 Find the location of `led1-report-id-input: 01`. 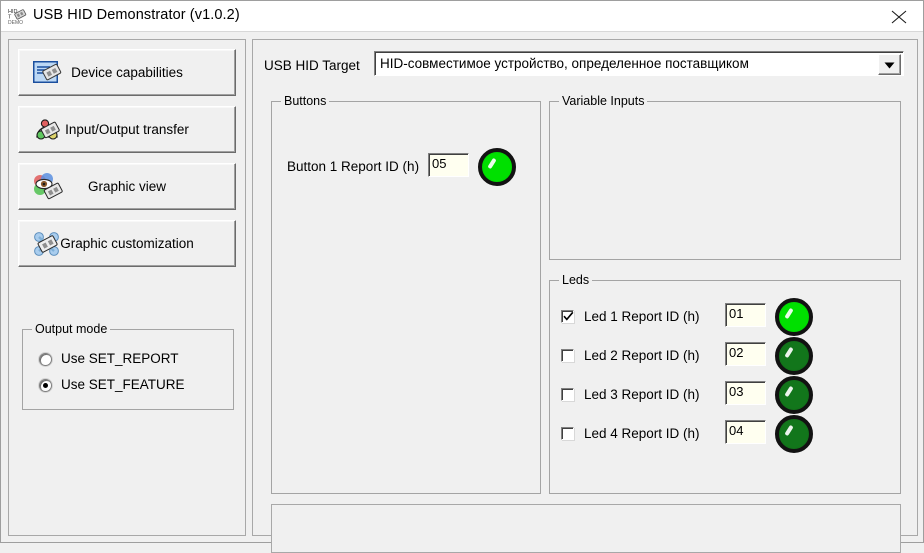

led1-report-id-input: 01 is located at coordinates (745, 315).